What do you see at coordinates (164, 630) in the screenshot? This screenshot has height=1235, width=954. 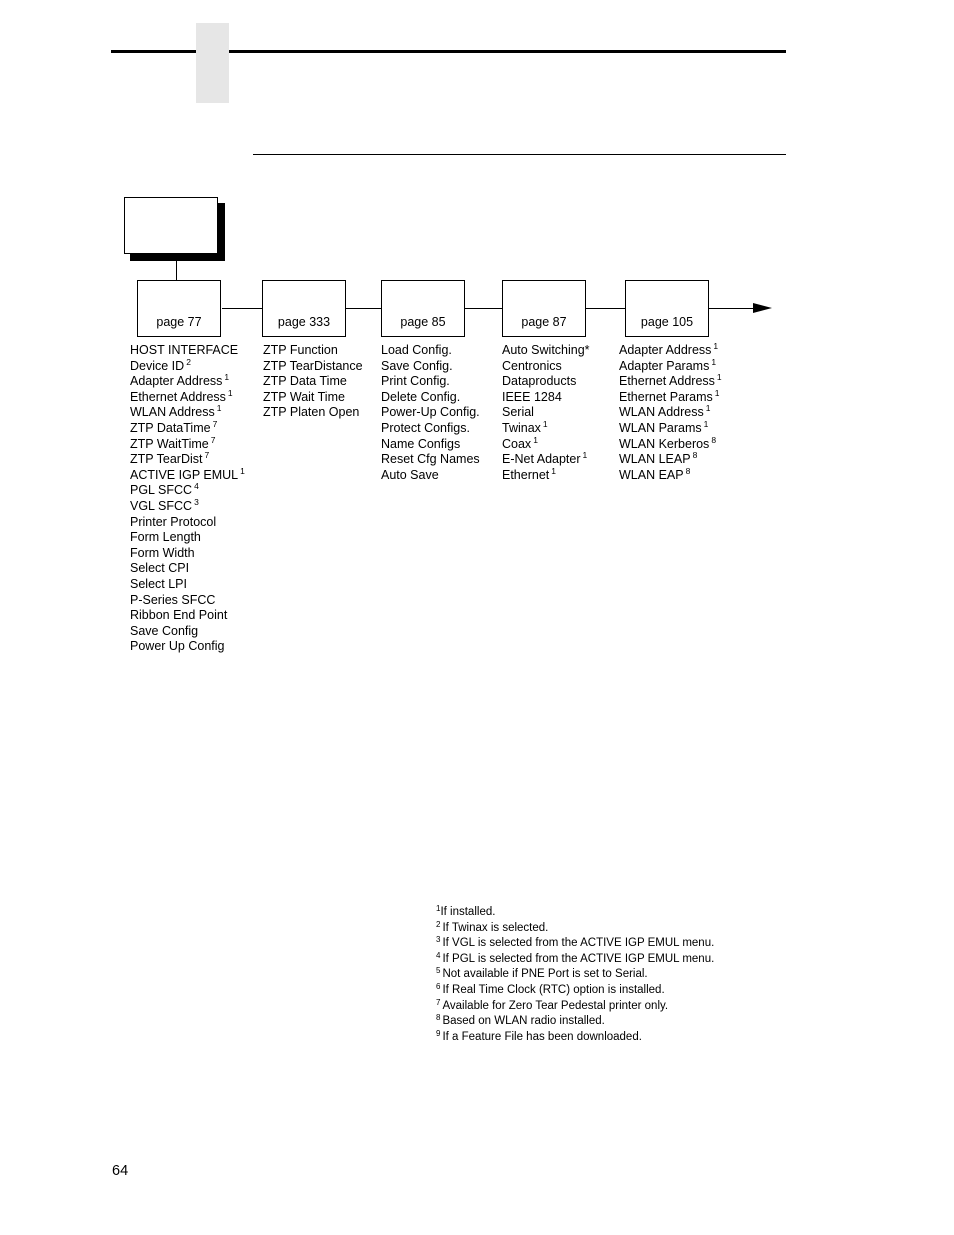 I see `menu-item-label: Save Config` at bounding box center [164, 630].